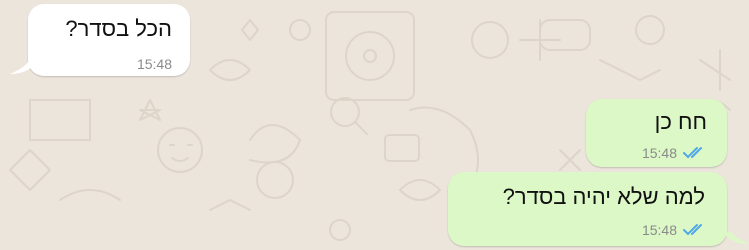  What do you see at coordinates (603, 196) in the screenshot?
I see `message-text: למה שלא יהיה בסדר?` at bounding box center [603, 196].